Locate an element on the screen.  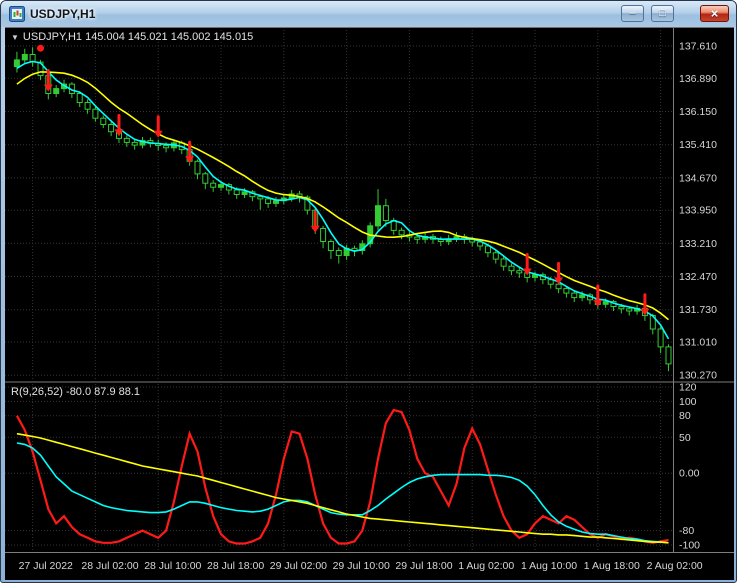
svg-text: -100 is located at coordinates (689, 546).